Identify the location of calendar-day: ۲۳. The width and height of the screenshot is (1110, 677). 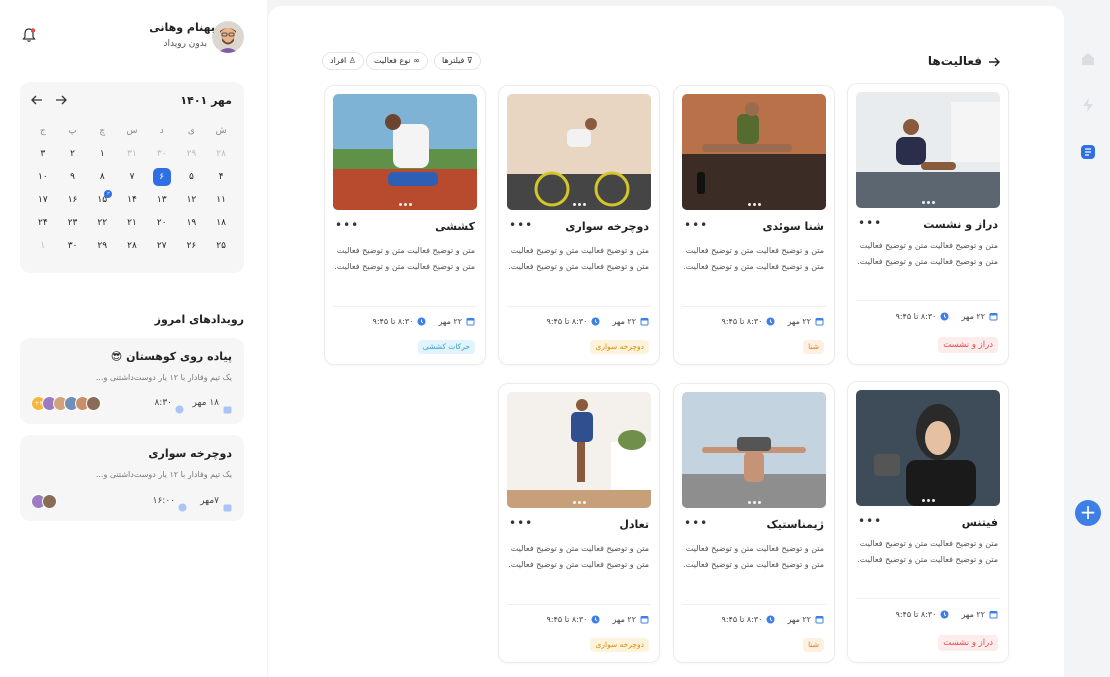
(73, 223).